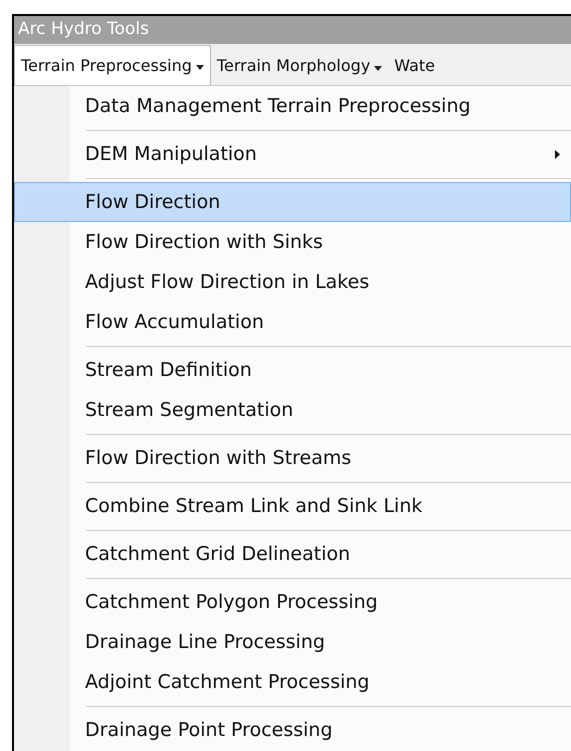 The height and width of the screenshot is (751, 571). Describe the element at coordinates (292, 242) in the screenshot. I see `menu-item: Flow Direction with Sinks` at that location.